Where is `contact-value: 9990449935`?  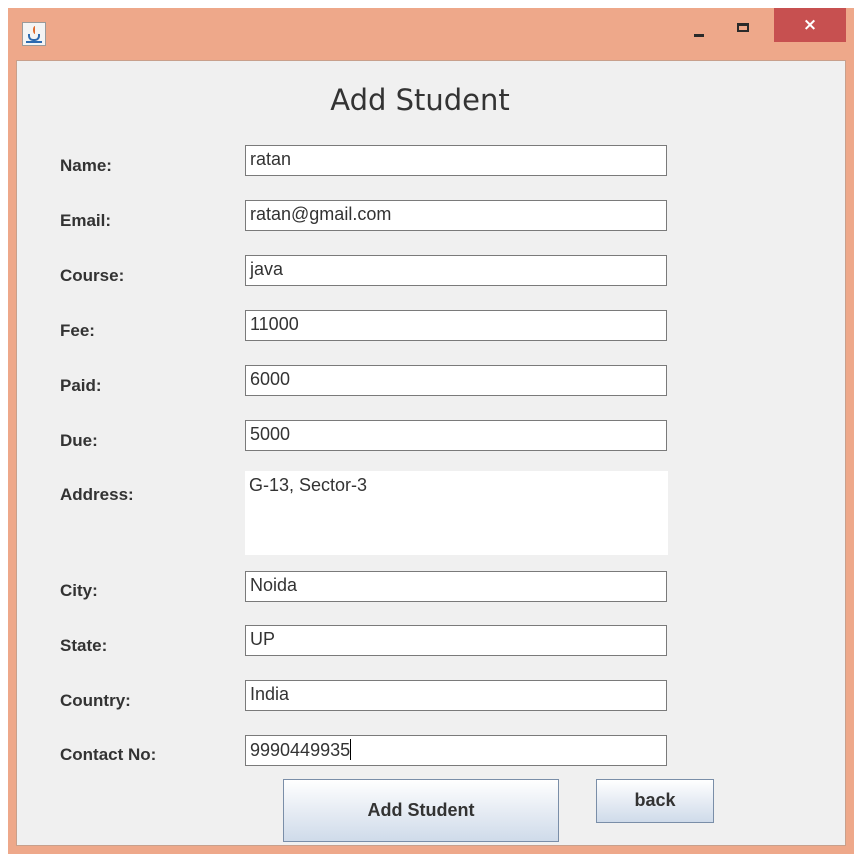 contact-value: 9990449935 is located at coordinates (300, 750).